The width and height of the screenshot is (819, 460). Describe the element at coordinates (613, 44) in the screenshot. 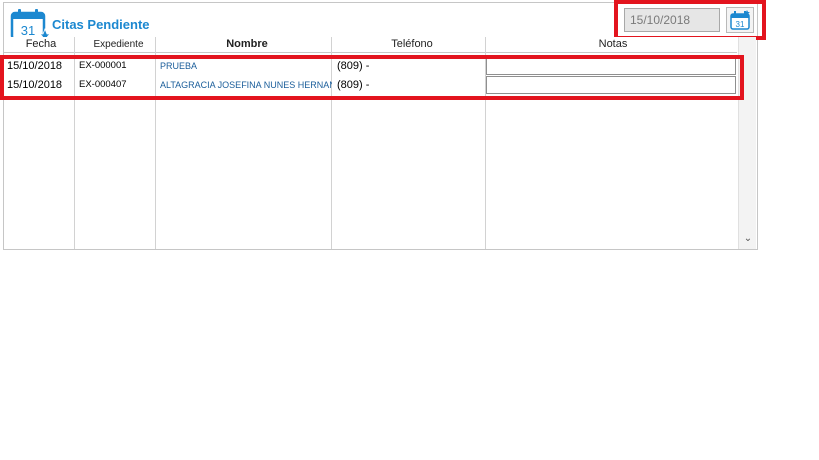

I see `column-header-notas: Notas` at that location.